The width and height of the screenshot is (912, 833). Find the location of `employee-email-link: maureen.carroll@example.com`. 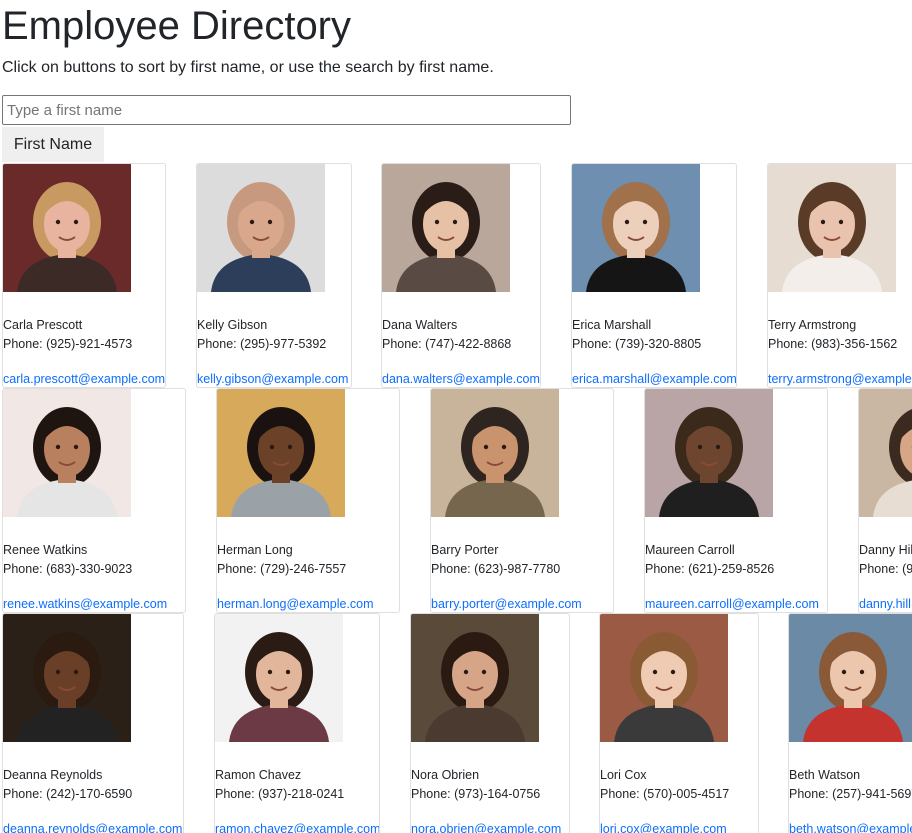

employee-email-link: maureen.carroll@example.com is located at coordinates (732, 604).